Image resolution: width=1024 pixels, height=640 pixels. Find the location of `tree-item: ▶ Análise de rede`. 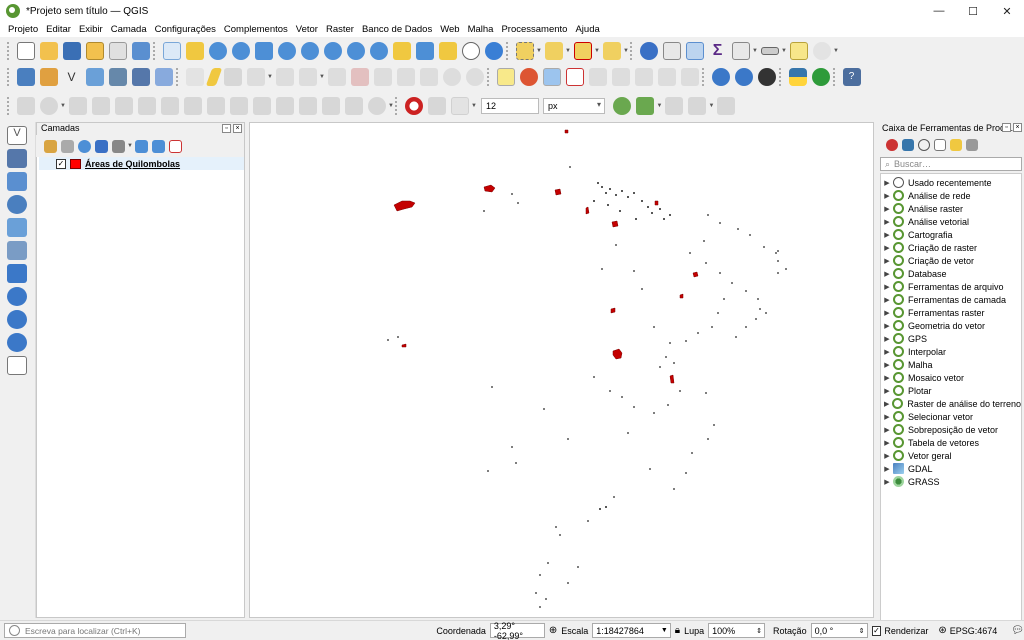

tree-item: ▶ Análise de rede is located at coordinates (951, 195).